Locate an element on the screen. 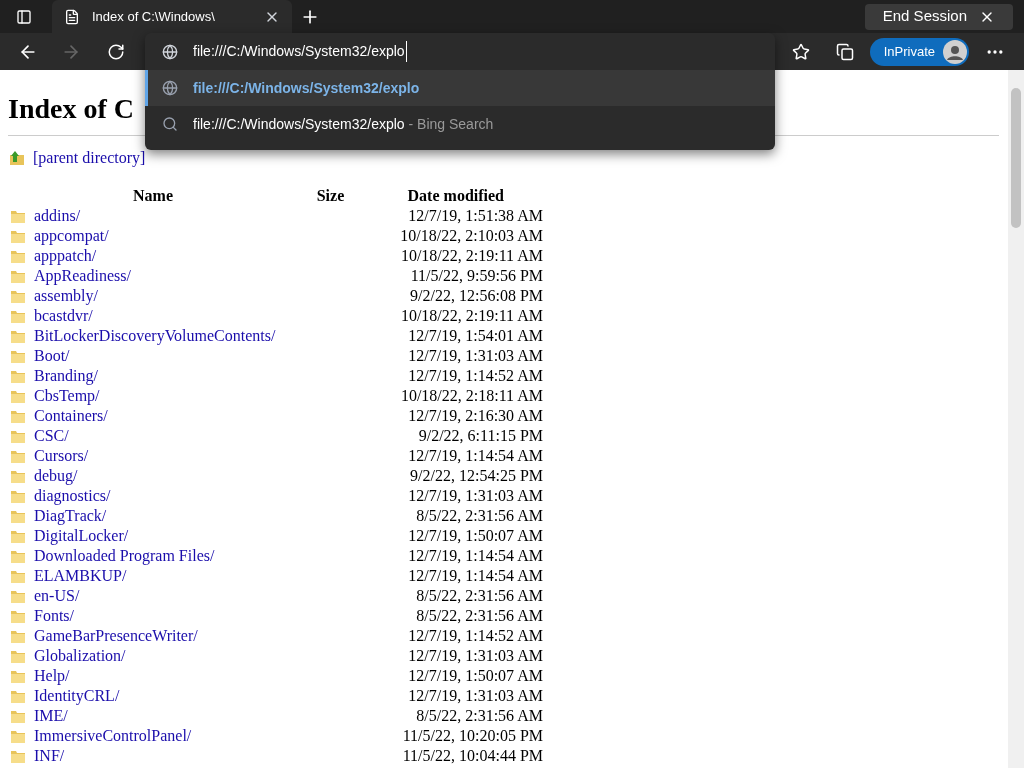  folder-link: appcompat/ is located at coordinates (71, 236).